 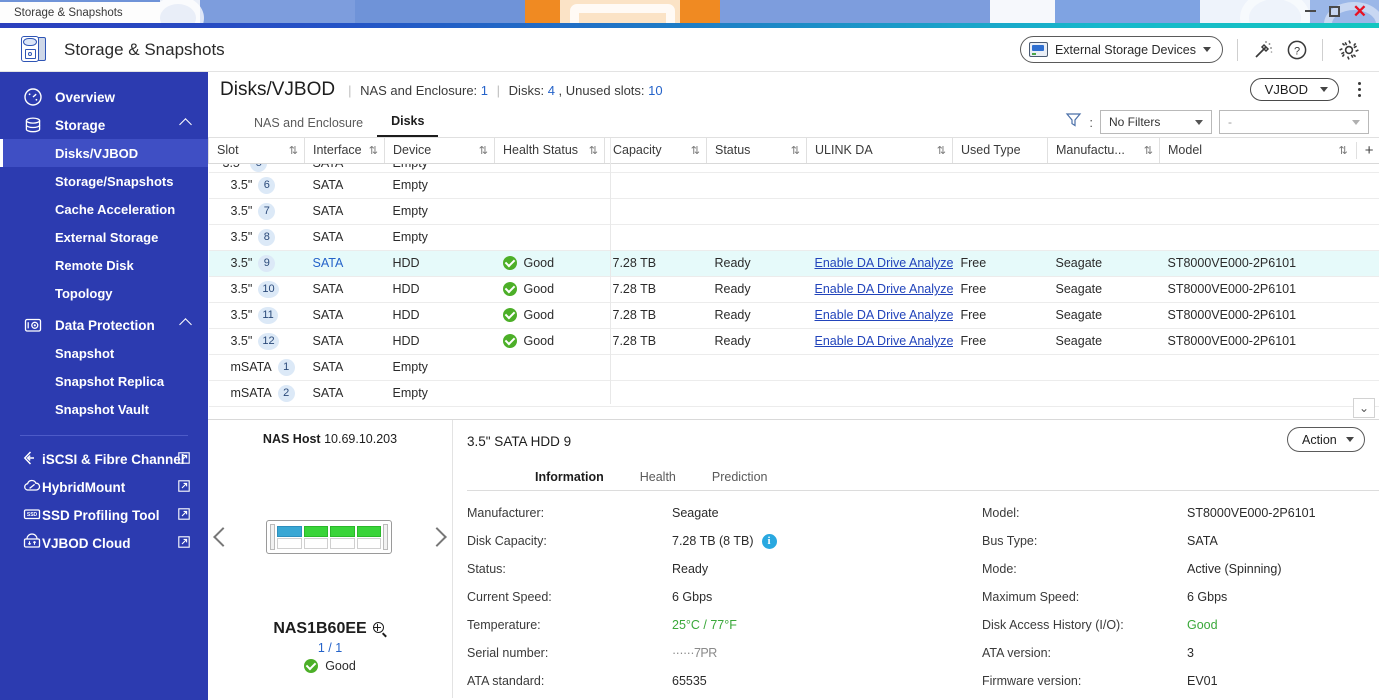 I want to click on vjbod-selector: VJBOD, so click(x=1294, y=89).